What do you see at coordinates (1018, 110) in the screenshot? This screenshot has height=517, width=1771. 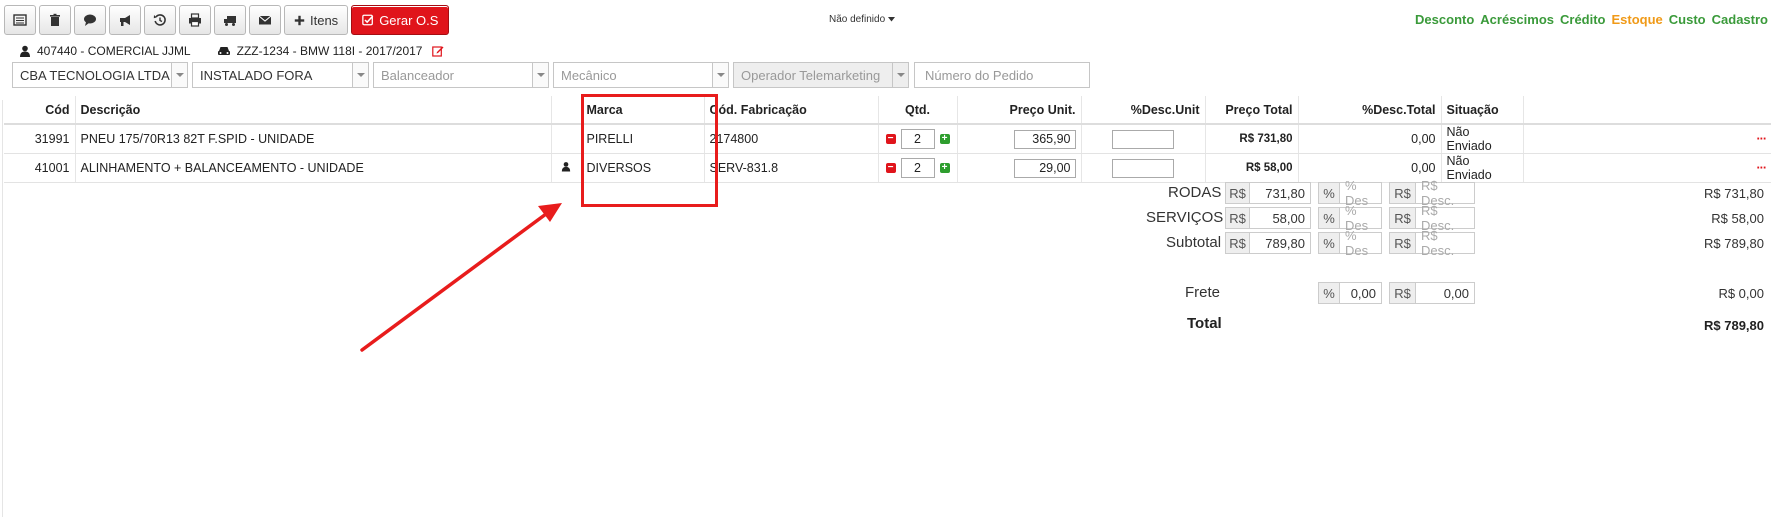 I see `col-unit-price: Preço Unit.` at bounding box center [1018, 110].